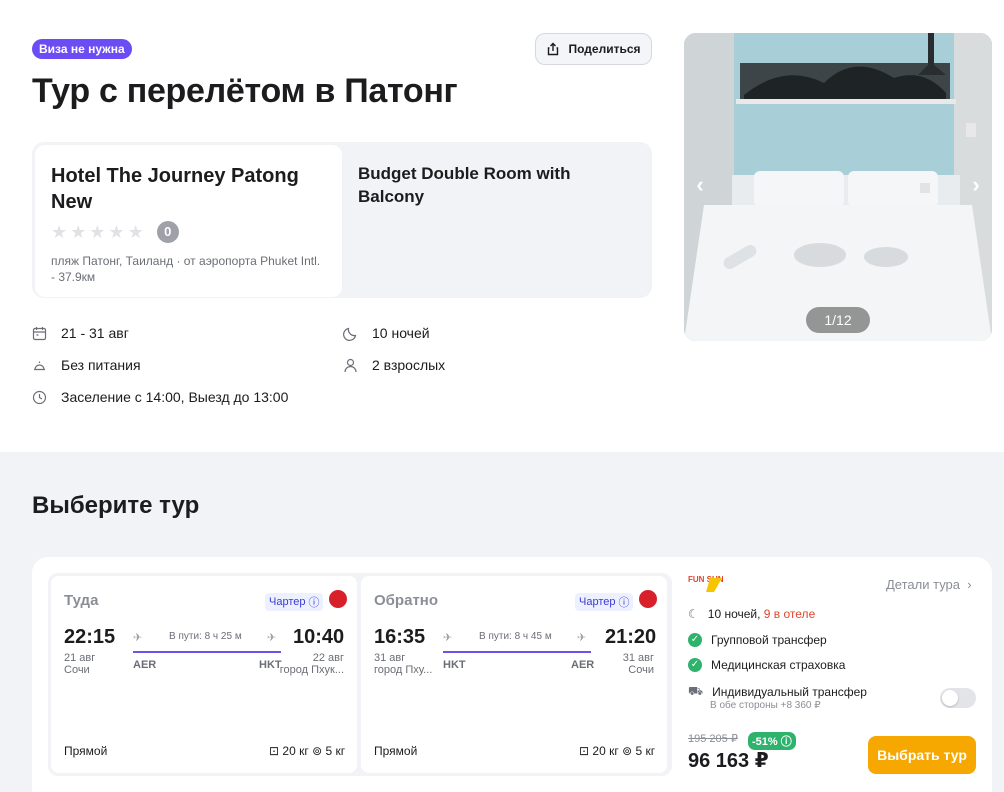 The height and width of the screenshot is (792, 1004). I want to click on chevron-right-icon: ›, so click(967, 584).